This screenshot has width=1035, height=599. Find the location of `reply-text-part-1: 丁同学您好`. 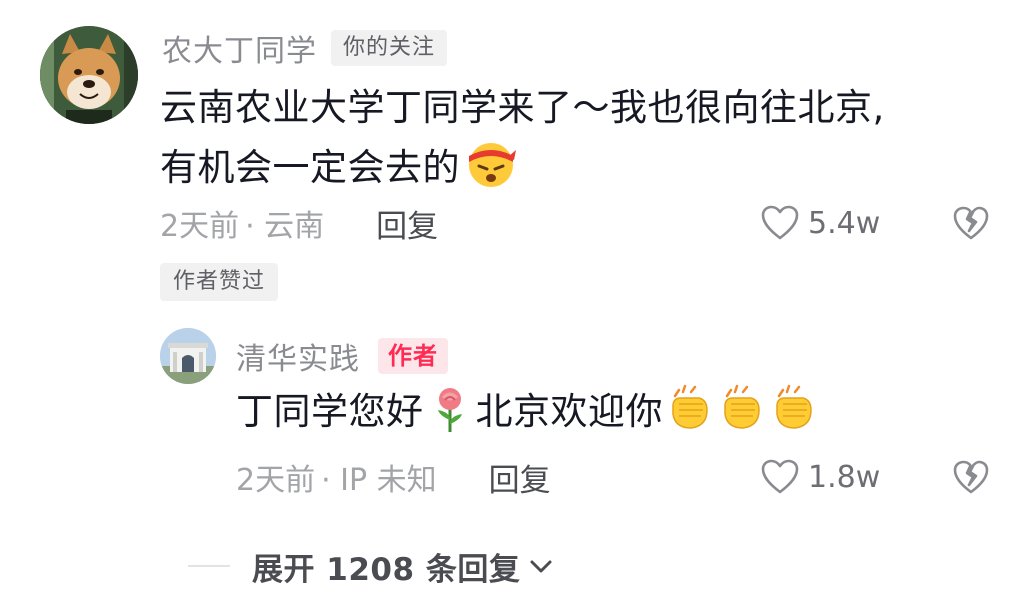

reply-text-part-1: 丁同学您好 is located at coordinates (330, 411).